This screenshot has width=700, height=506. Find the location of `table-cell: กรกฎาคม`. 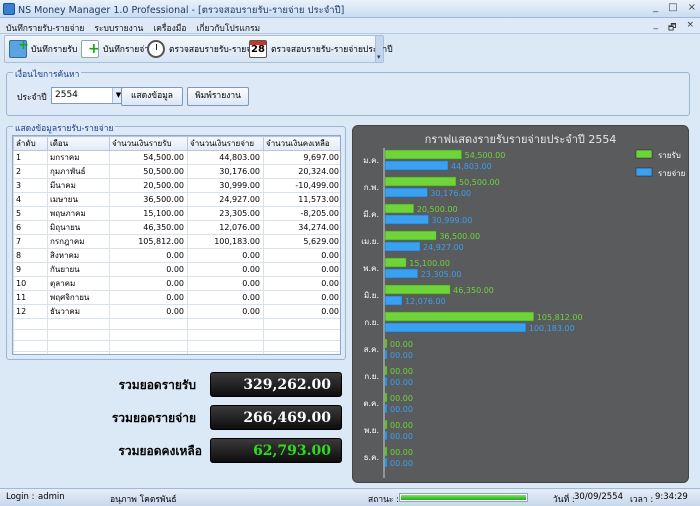

table-cell: กรกฎาคม is located at coordinates (78, 241).